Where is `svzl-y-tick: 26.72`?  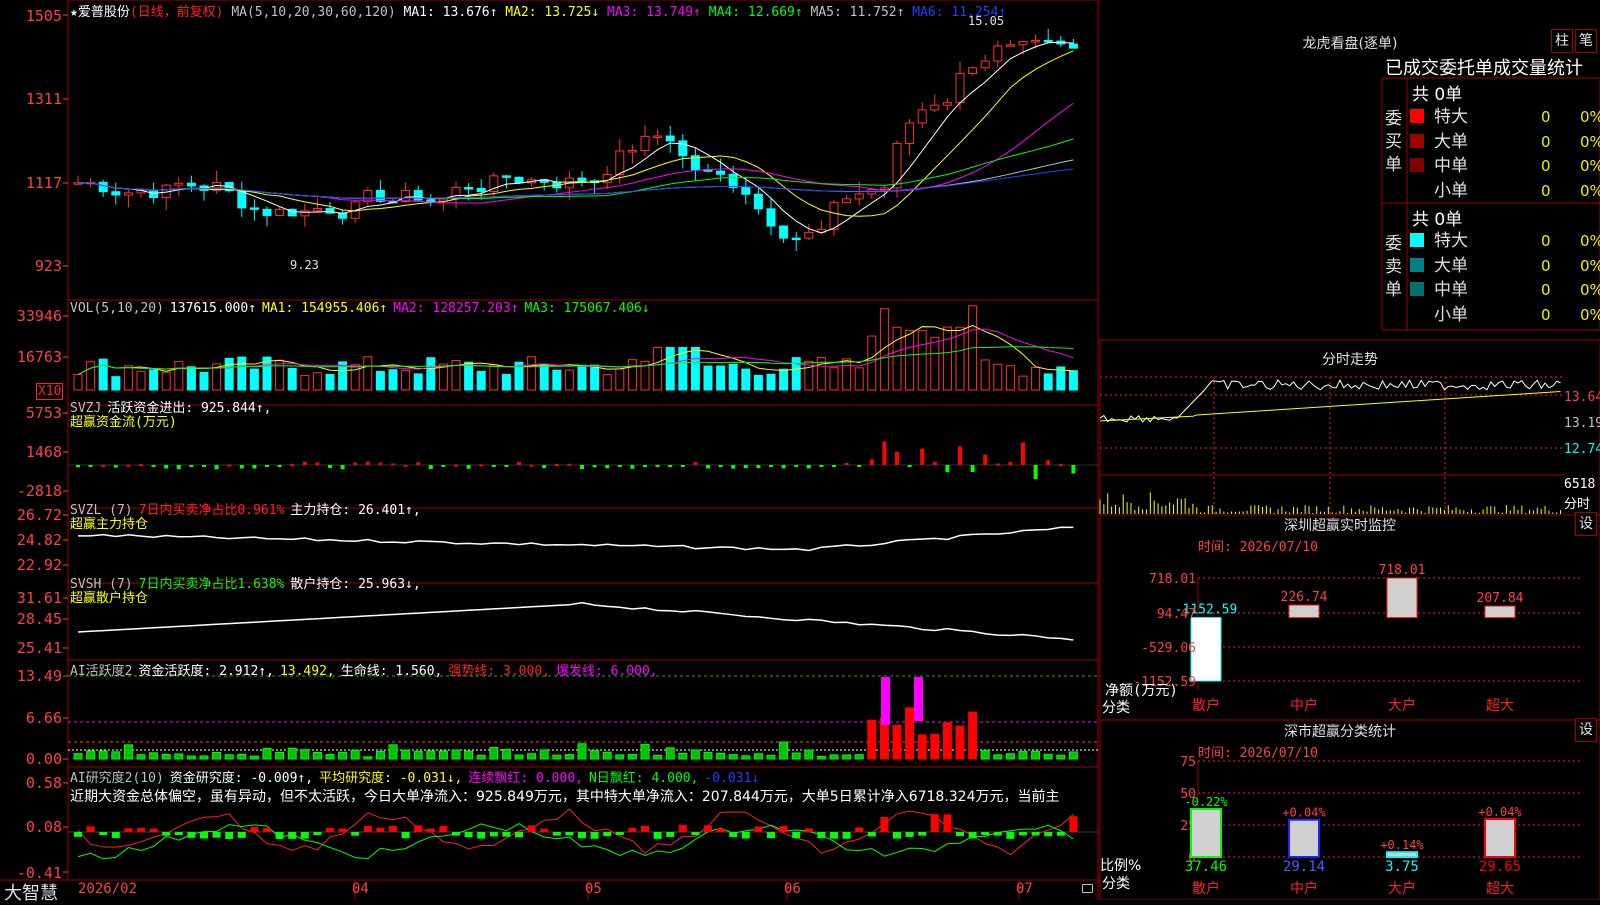
svzl-y-tick: 26.72 is located at coordinates (39, 515).